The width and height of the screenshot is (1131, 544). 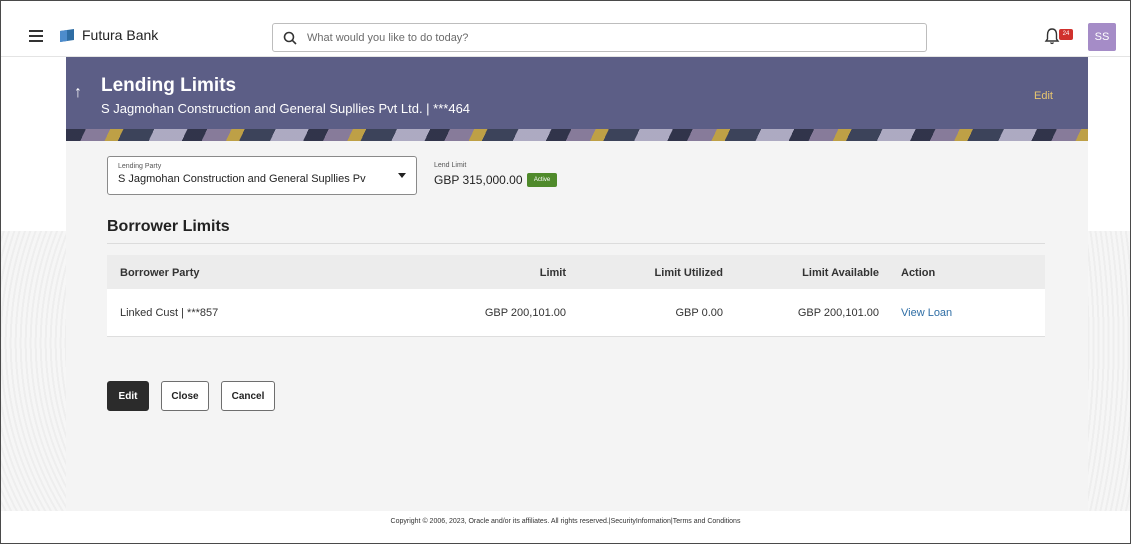 What do you see at coordinates (1066, 34) in the screenshot?
I see `notification-badge: 24` at bounding box center [1066, 34].